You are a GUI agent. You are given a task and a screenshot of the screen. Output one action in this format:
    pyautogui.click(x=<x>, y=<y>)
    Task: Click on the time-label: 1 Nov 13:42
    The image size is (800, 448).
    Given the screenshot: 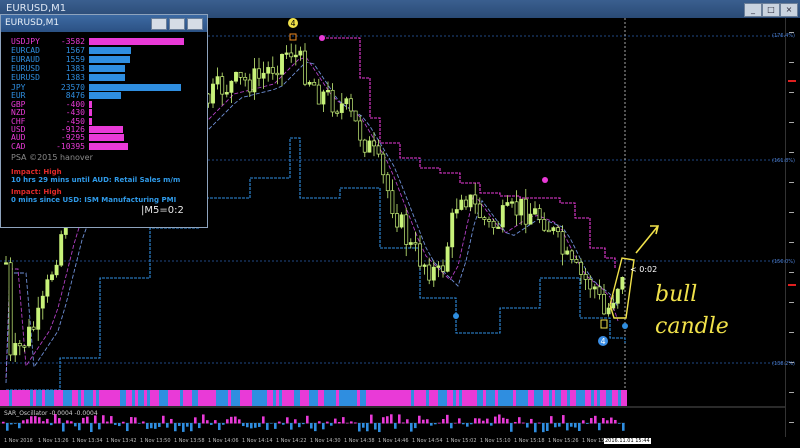 What is the action you would take?
    pyautogui.click(x=121, y=441)
    